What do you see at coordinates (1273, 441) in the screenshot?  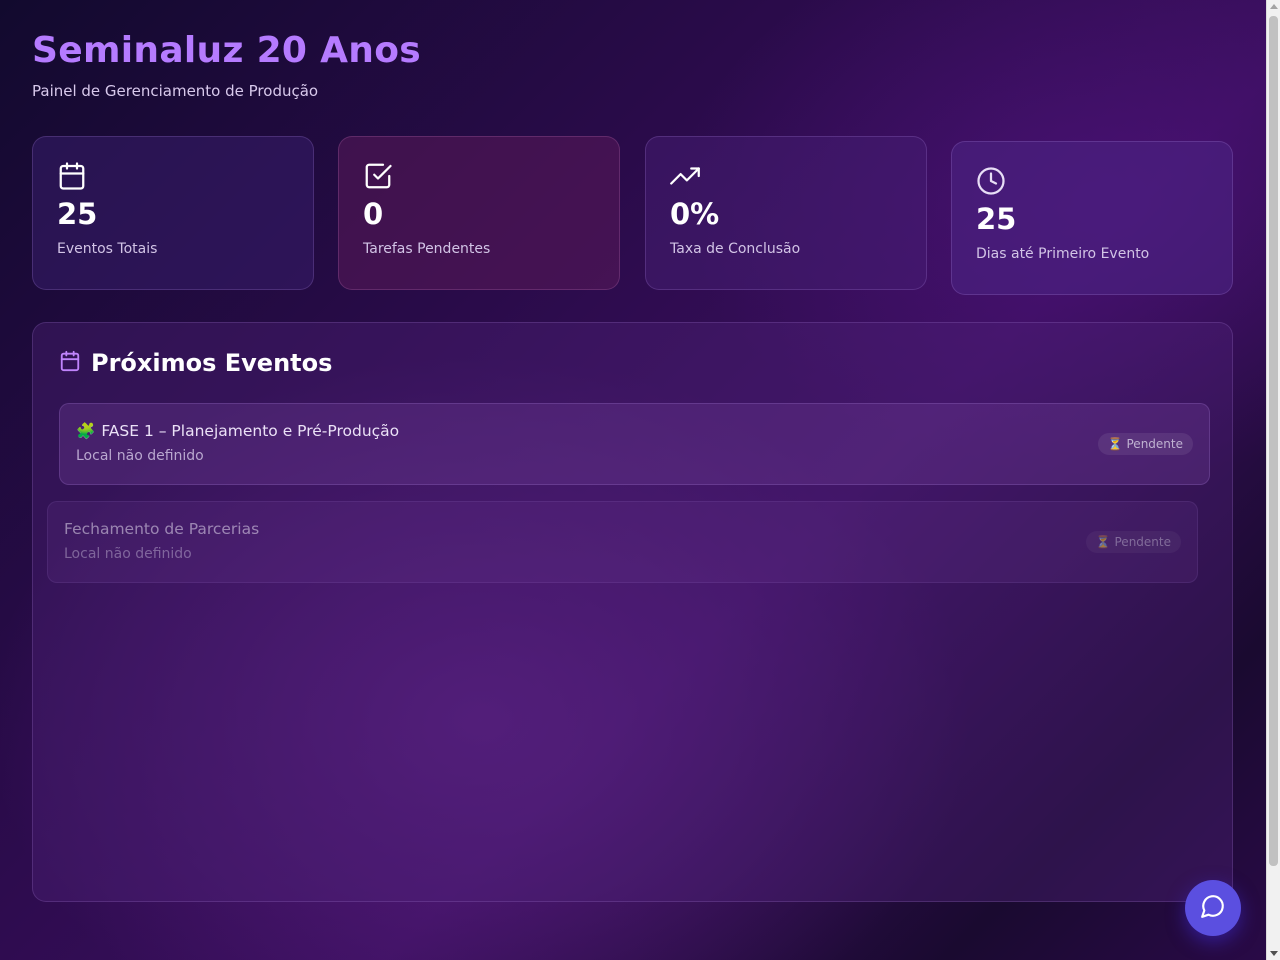 I see `scrollbar-thumb` at bounding box center [1273, 441].